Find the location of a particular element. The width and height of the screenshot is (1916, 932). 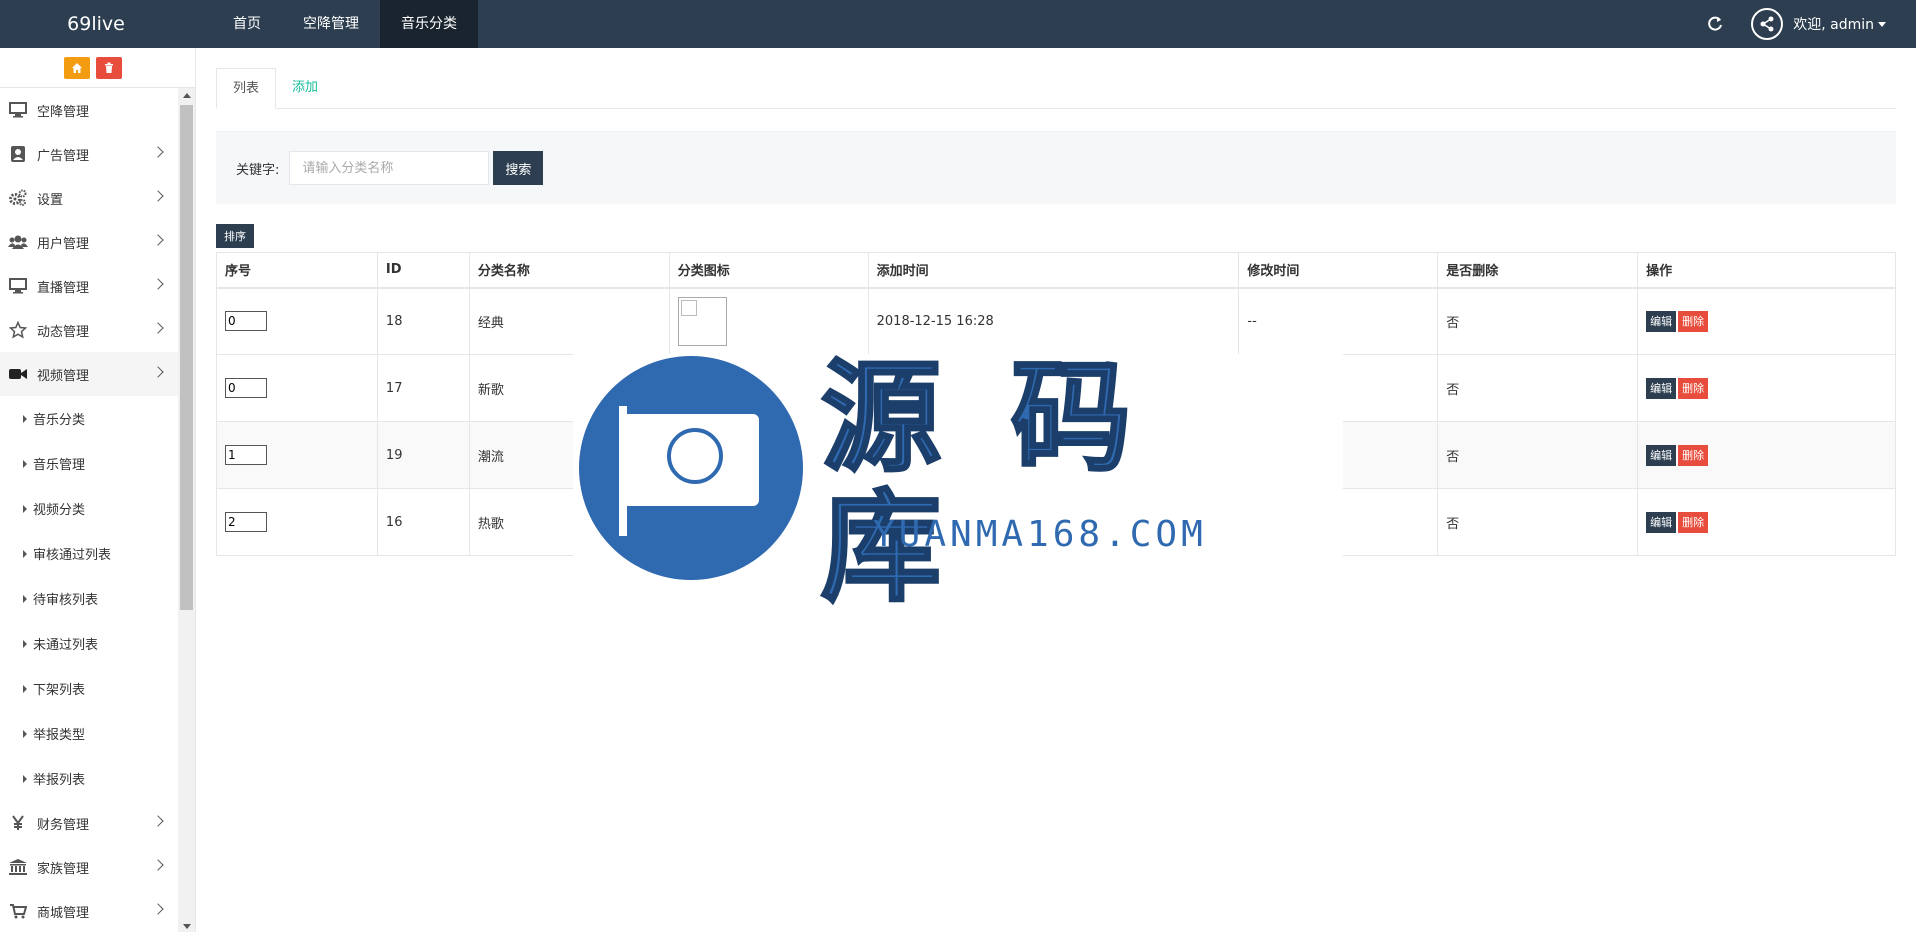

sidebar-item-label: 商城管理 is located at coordinates (63, 913).